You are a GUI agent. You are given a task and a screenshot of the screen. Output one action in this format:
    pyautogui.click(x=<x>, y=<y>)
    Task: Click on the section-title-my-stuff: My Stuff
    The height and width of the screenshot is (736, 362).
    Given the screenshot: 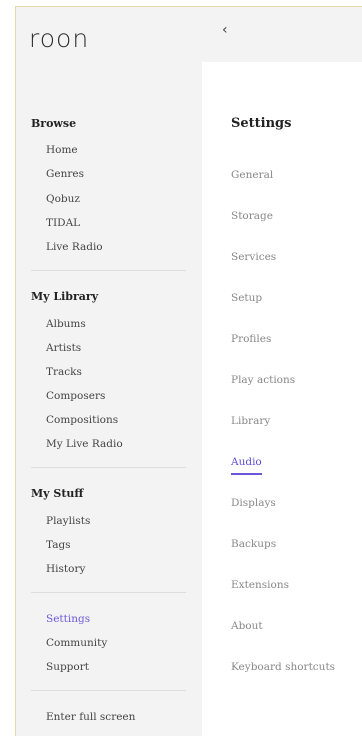 What is the action you would take?
    pyautogui.click(x=57, y=493)
    